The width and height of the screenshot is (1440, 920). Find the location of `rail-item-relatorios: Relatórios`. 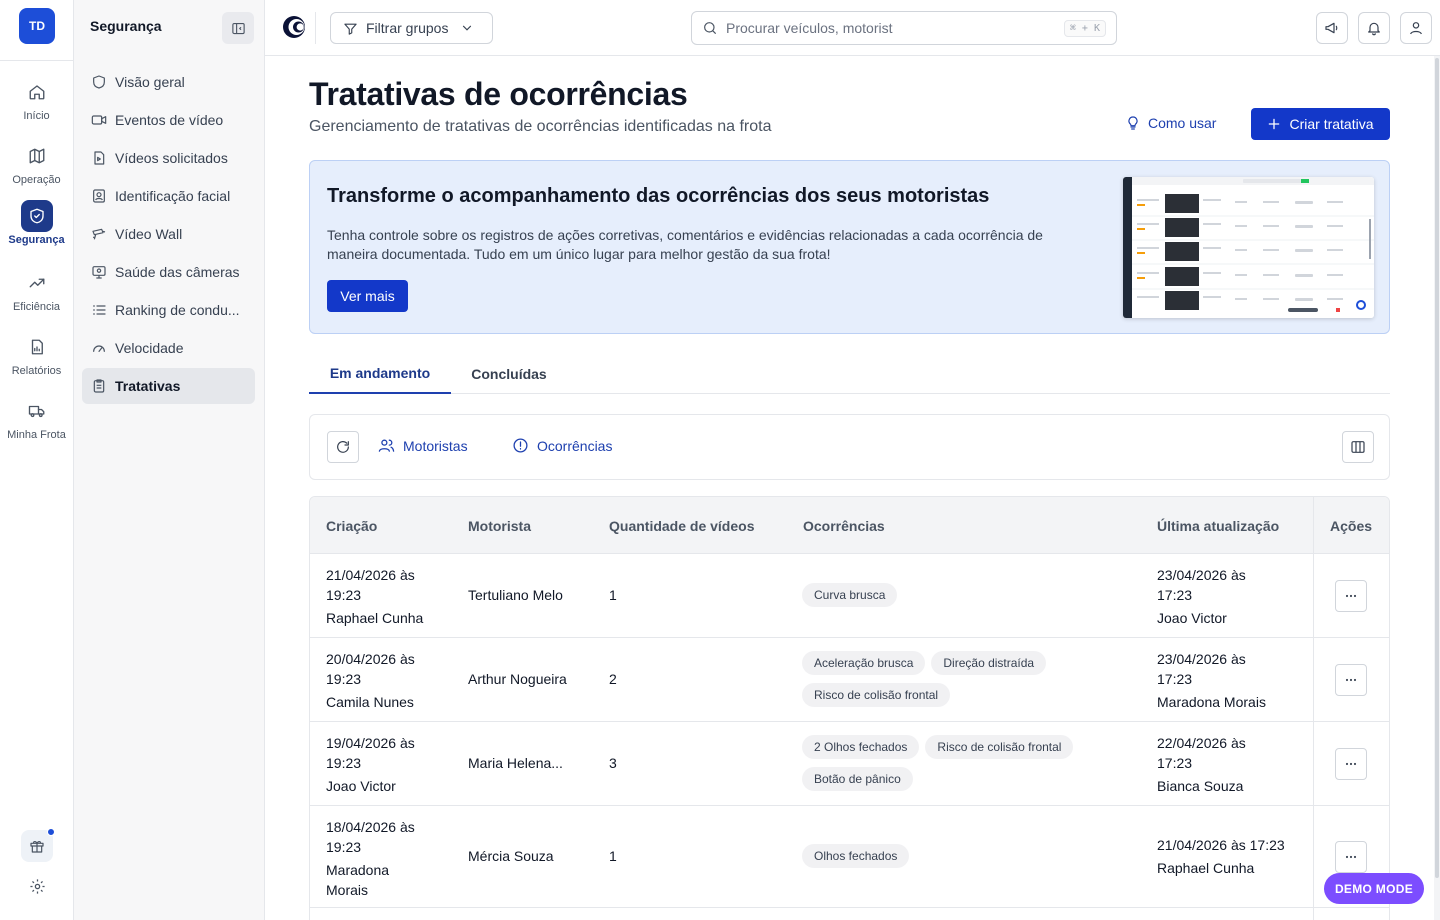

rail-item-relatorios: Relatórios is located at coordinates (36, 359).